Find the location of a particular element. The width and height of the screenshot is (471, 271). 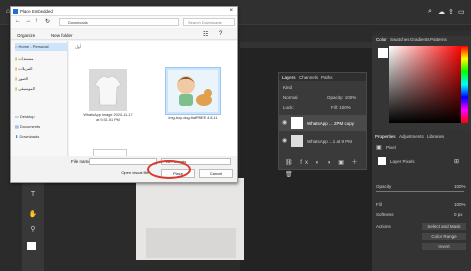

tshirt-thumbnail is located at coordinates (108, 90).